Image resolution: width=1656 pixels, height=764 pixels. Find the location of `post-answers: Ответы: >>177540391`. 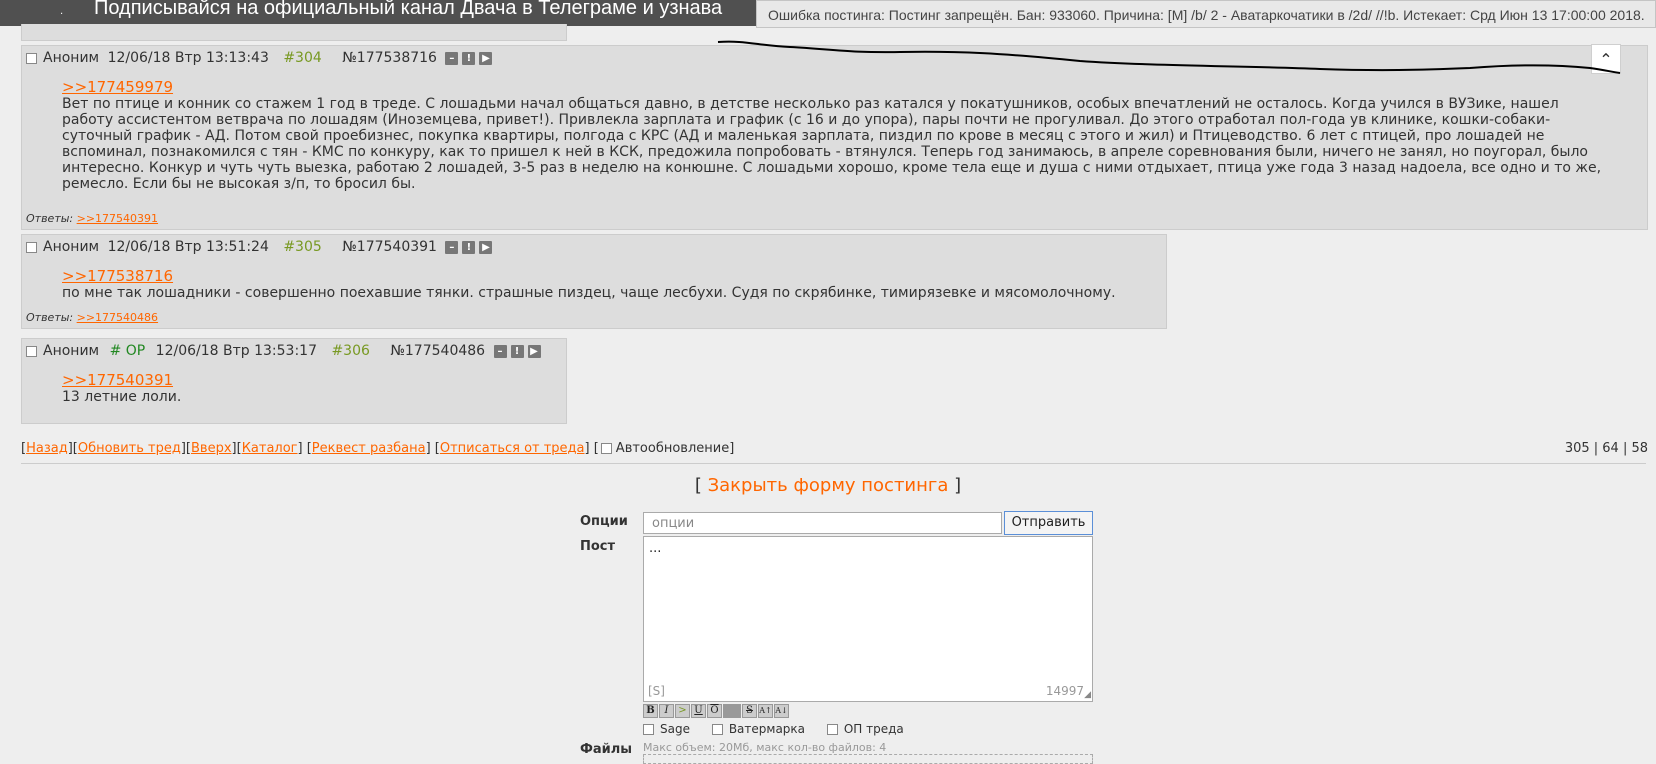

post-answers: Ответы: >>177540391 is located at coordinates (92, 218).